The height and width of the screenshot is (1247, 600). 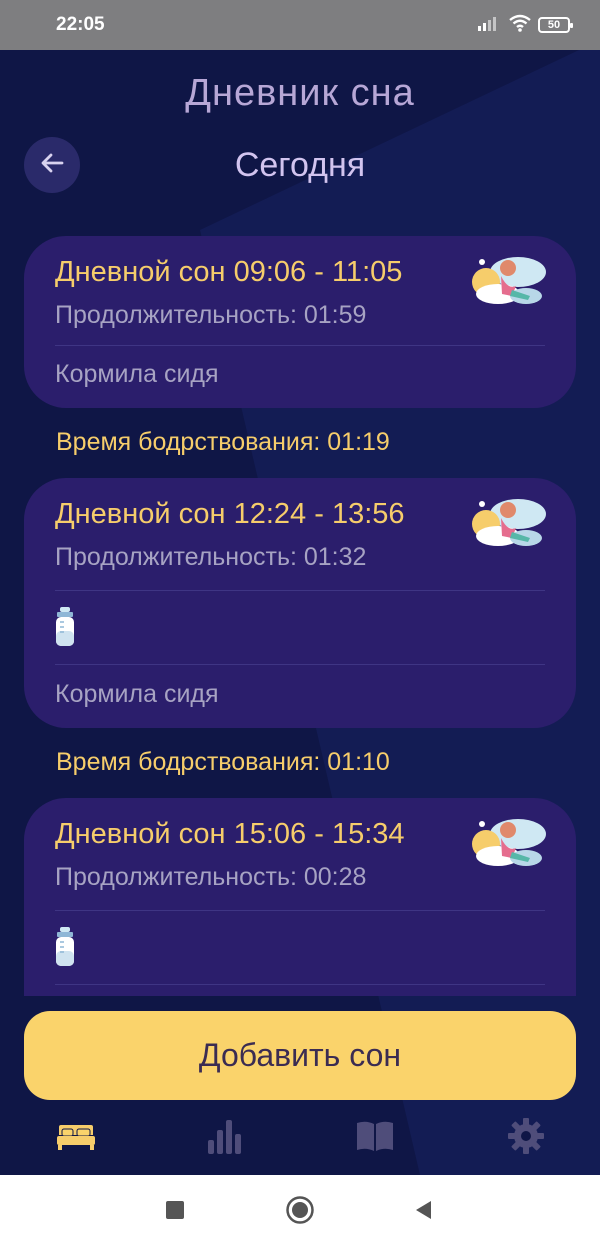 What do you see at coordinates (490, 25) in the screenshot?
I see `signal-icon` at bounding box center [490, 25].